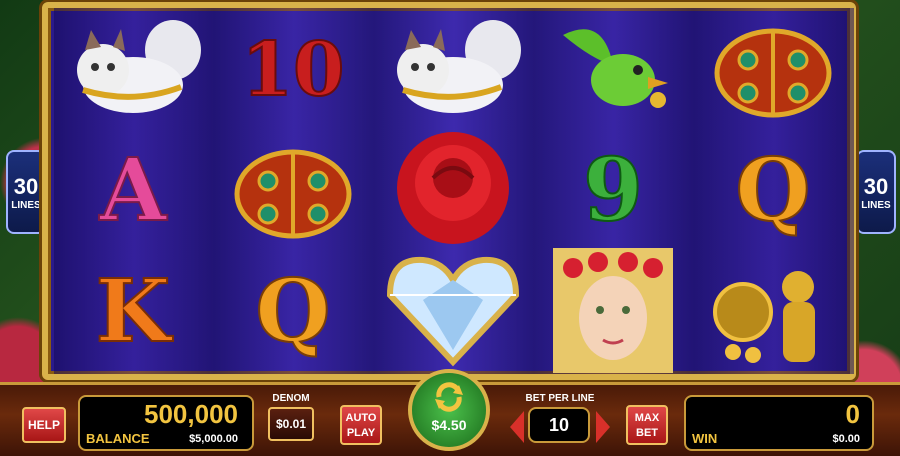 The height and width of the screenshot is (456, 900). I want to click on lines-badge-left: 30 LINES, so click(26, 192).